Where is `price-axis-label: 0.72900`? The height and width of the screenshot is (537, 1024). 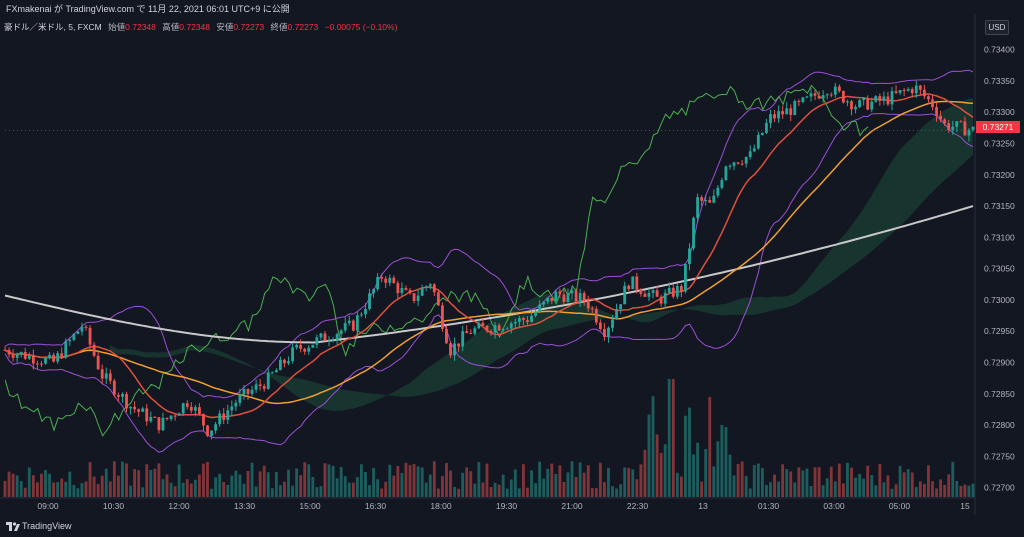
price-axis-label: 0.72900 is located at coordinates (999, 362).